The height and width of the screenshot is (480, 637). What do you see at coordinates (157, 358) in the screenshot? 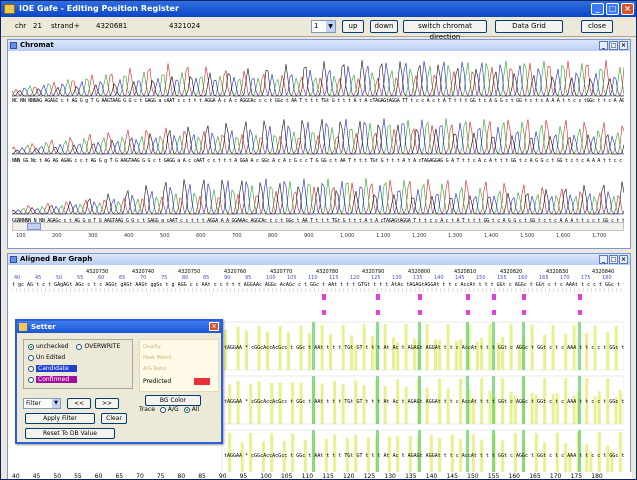
I see `legend-peak-match: Peak Match` at bounding box center [157, 358].